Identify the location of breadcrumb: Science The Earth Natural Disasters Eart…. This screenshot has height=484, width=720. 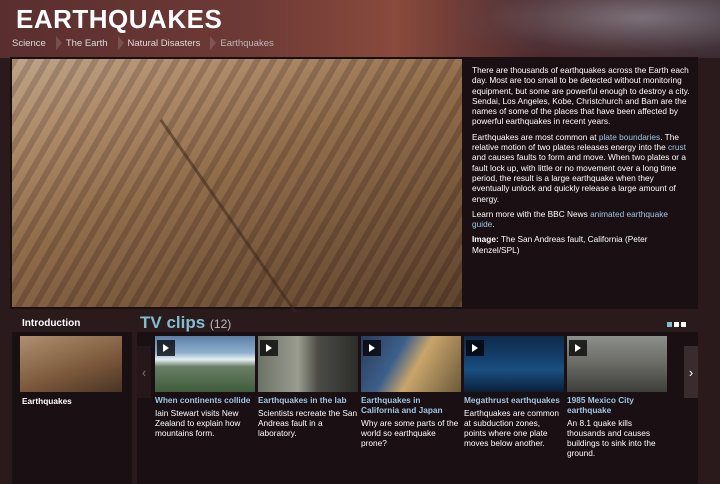
(153, 43).